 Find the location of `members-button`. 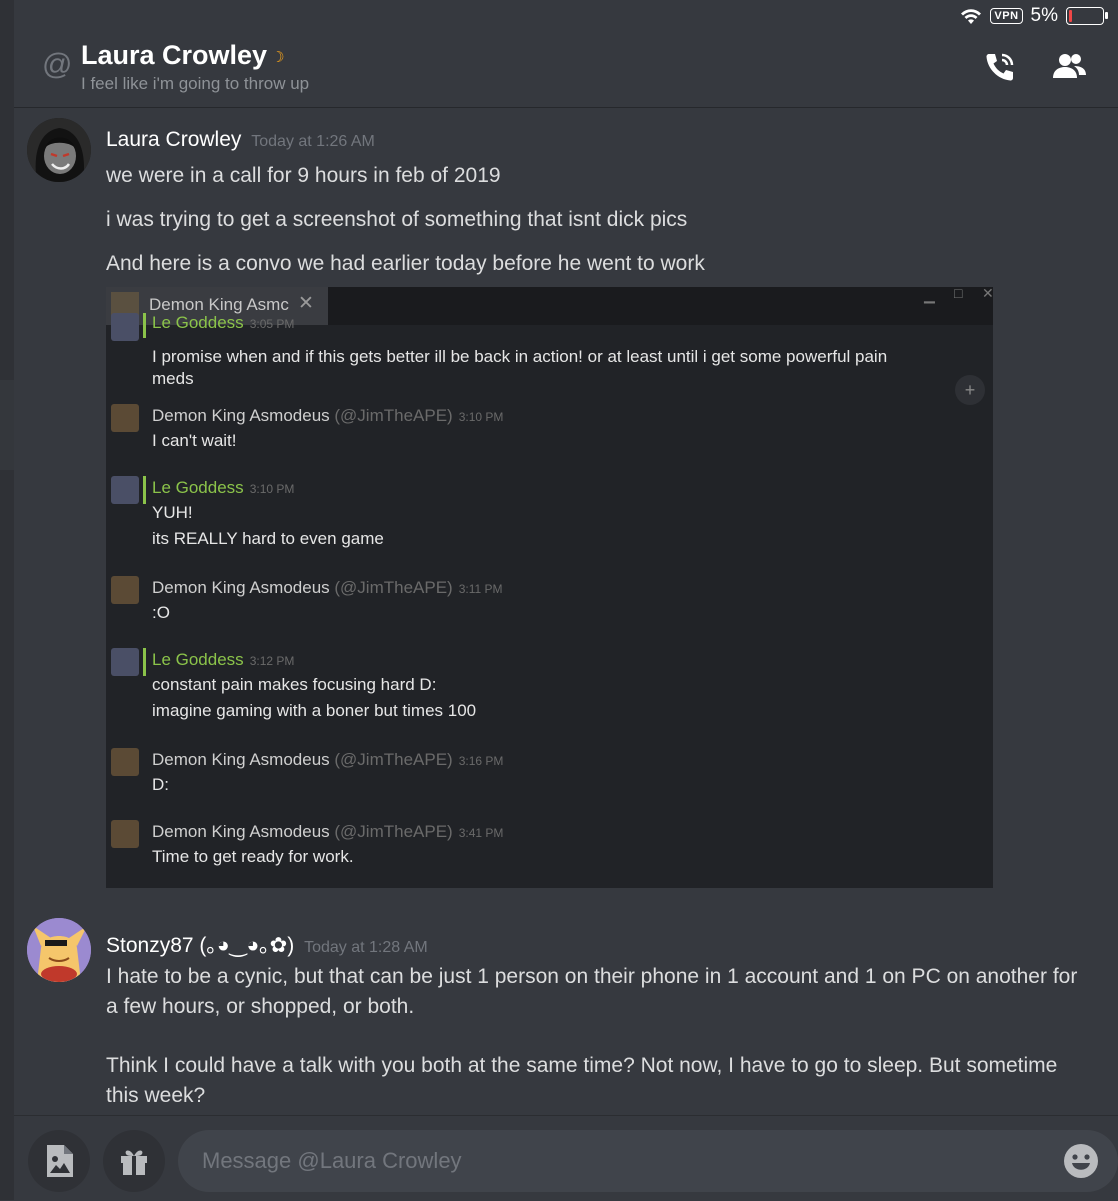

members-button is located at coordinates (1070, 67).